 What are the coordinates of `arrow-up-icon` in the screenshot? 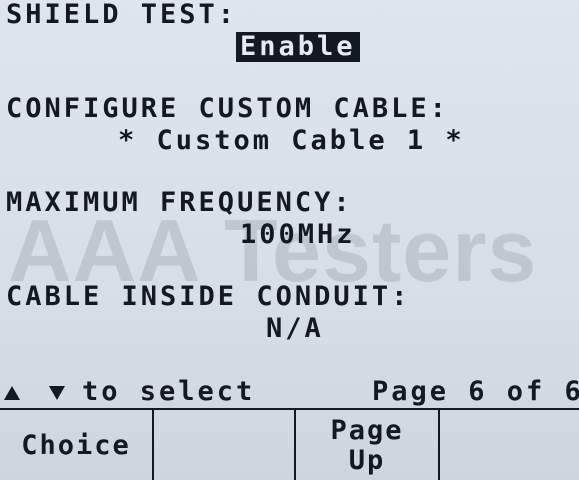 It's located at (12, 392).